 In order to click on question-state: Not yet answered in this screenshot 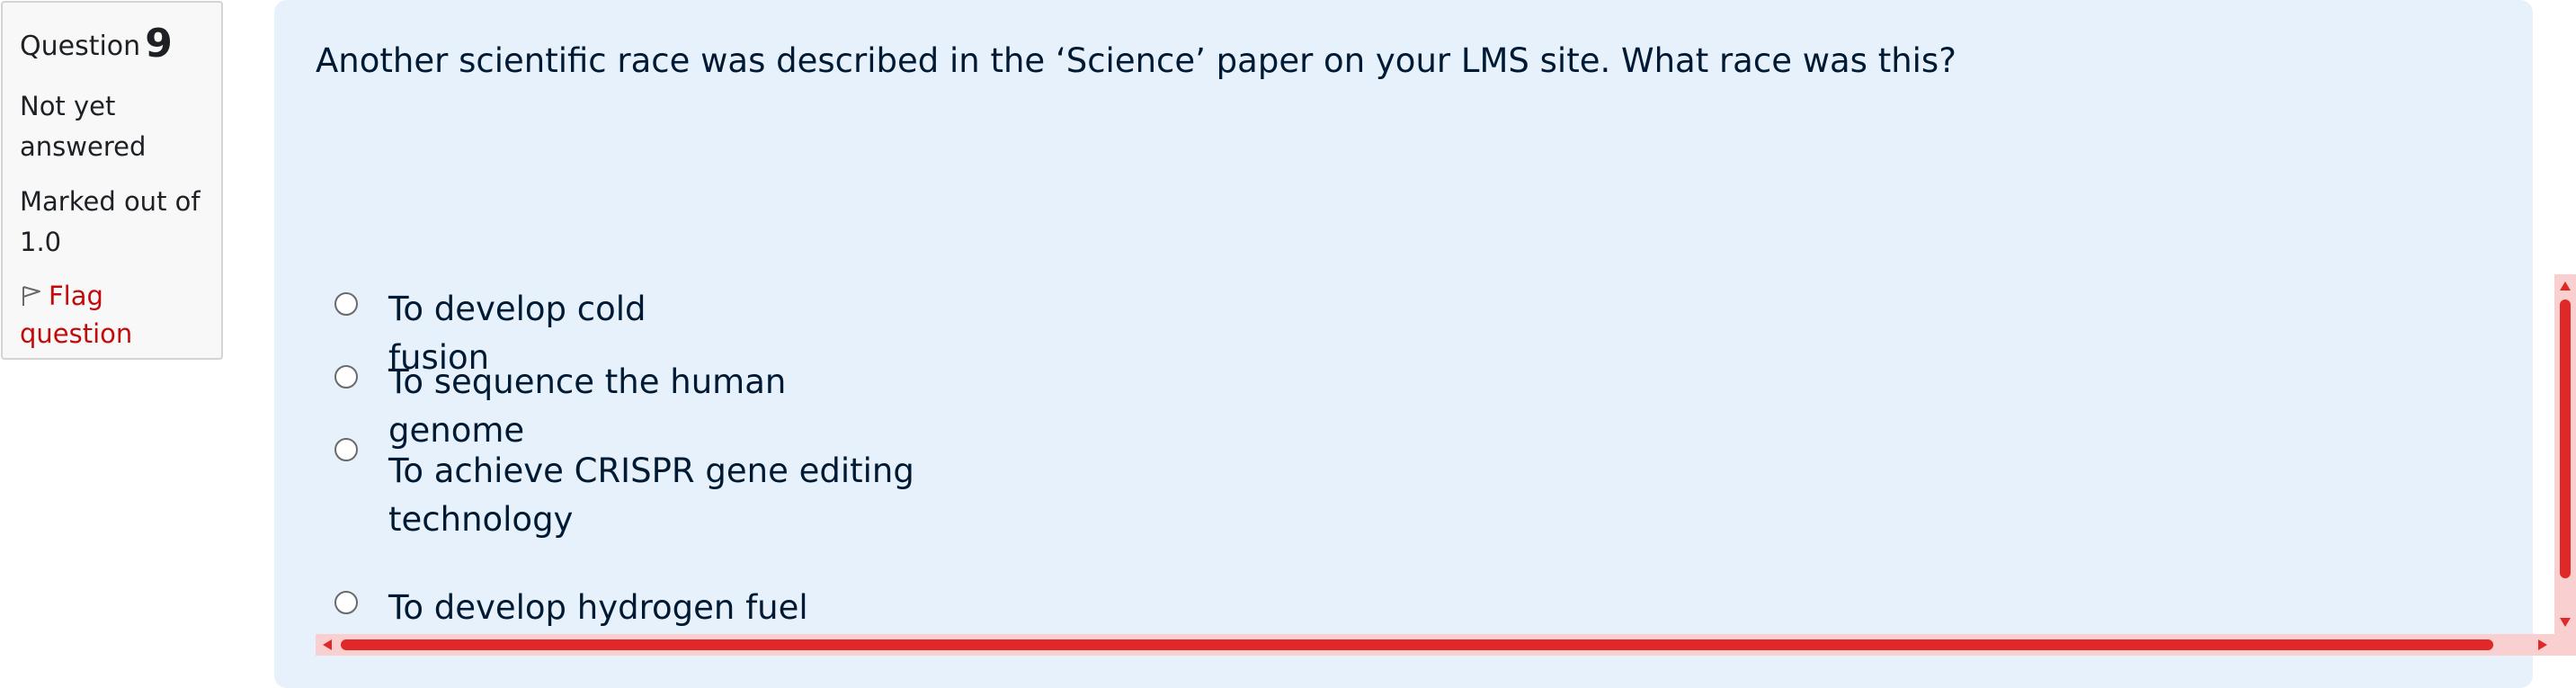, I will do `click(84, 127)`.